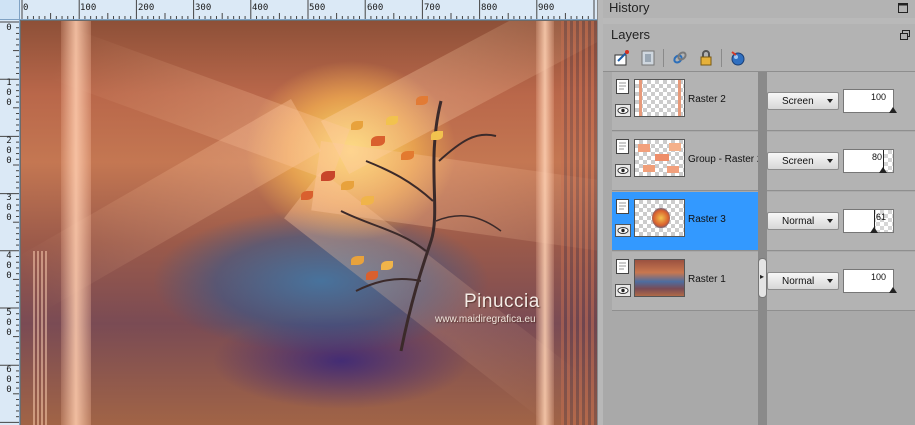 The image size is (915, 425). I want to click on layer-row: Group - Raster 2, so click(687, 161).